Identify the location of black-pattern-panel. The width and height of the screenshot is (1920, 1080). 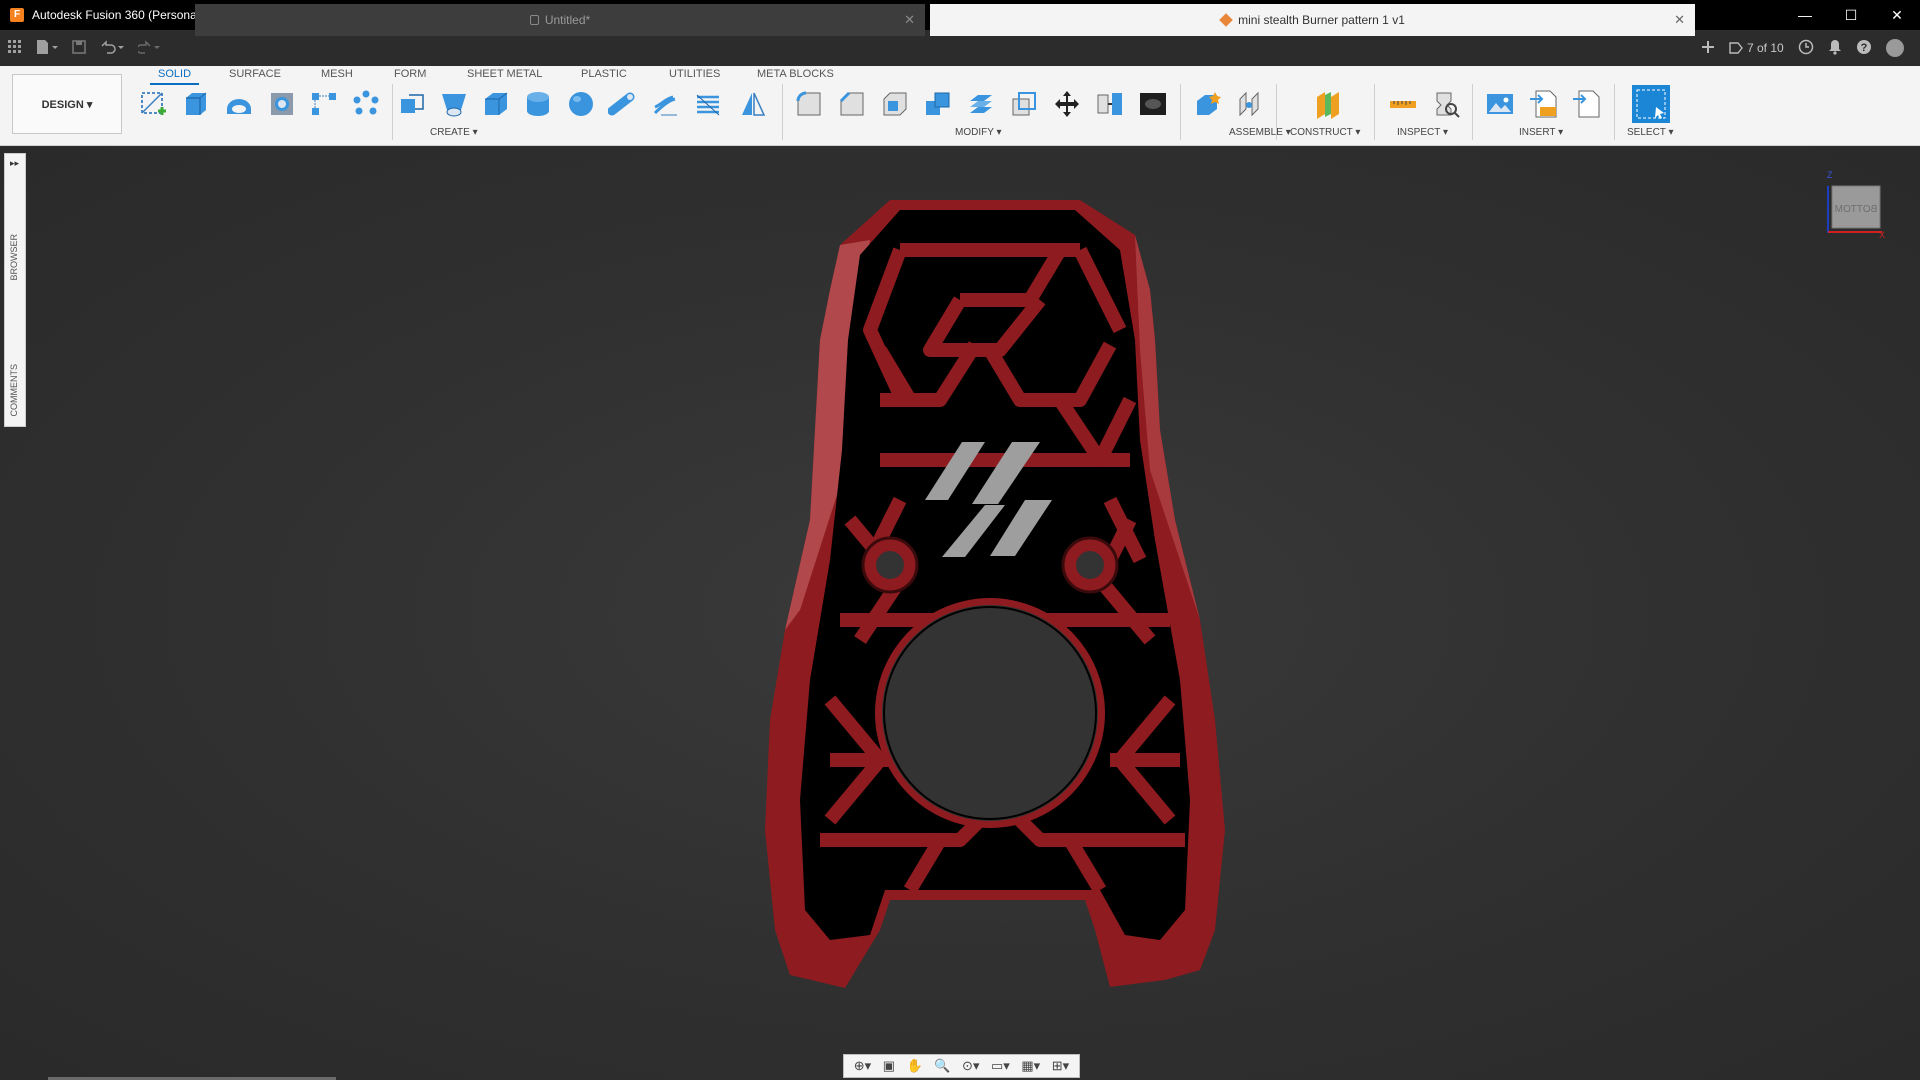
(995, 575).